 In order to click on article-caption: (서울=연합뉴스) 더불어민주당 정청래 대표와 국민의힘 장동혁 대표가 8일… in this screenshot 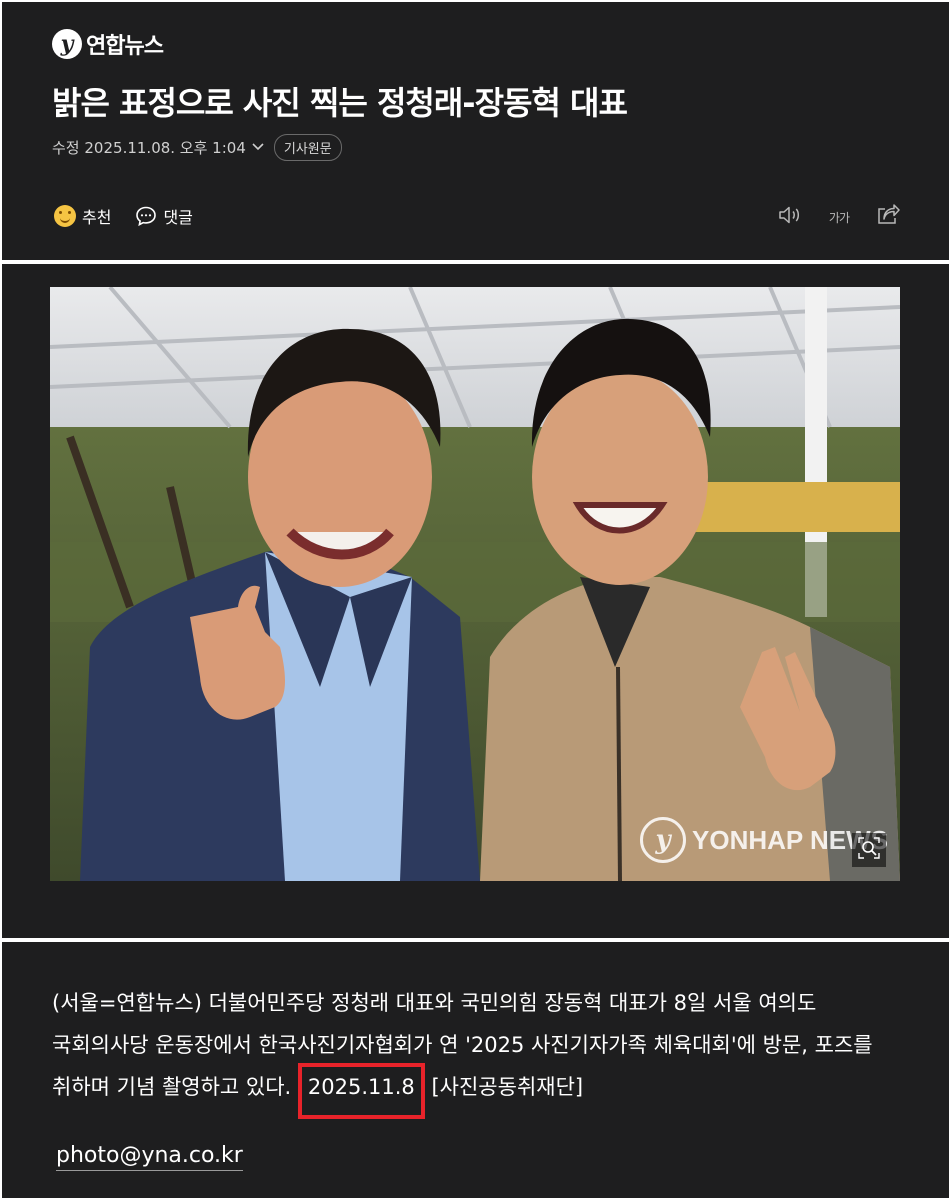, I will do `click(477, 1050)`.